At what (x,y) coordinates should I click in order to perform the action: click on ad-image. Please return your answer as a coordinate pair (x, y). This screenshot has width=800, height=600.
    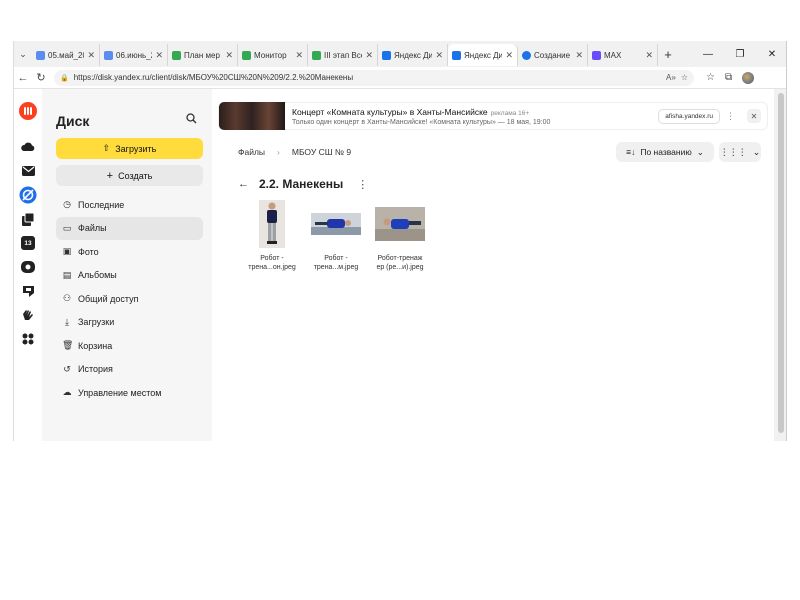
    Looking at the image, I should click on (252, 116).